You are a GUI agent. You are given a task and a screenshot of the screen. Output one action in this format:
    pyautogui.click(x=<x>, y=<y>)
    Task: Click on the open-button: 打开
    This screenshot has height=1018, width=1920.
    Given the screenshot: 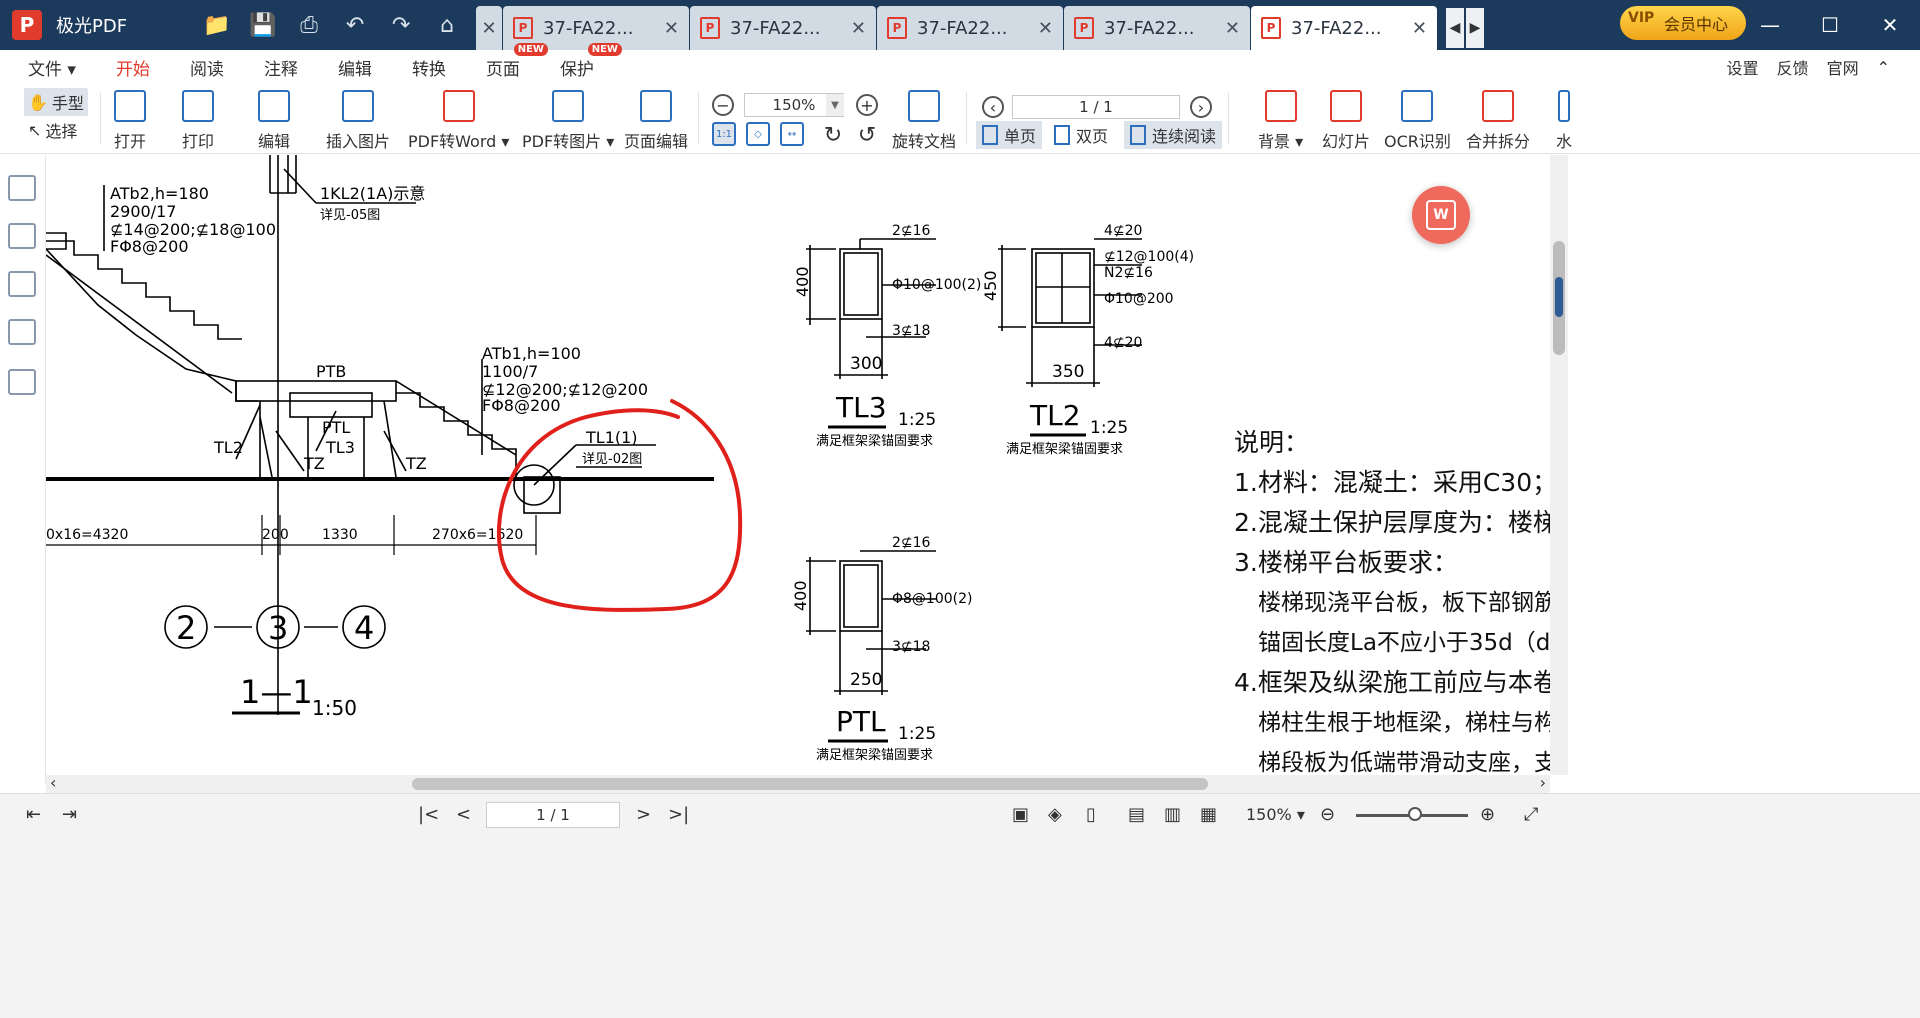 What is the action you would take?
    pyautogui.click(x=130, y=118)
    